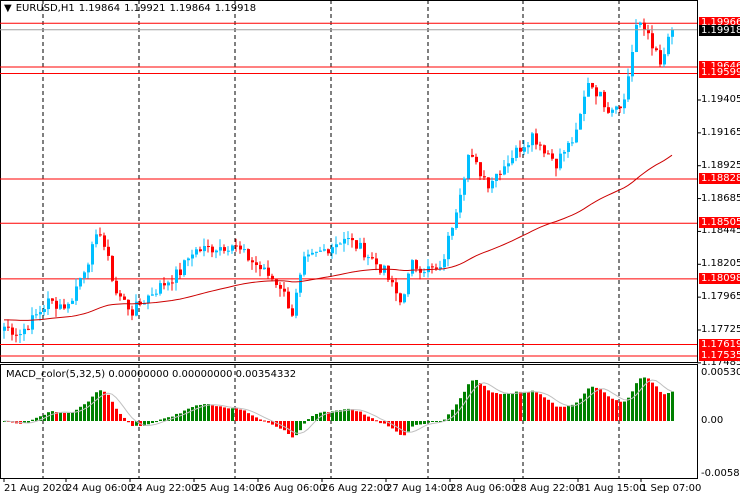 This screenshot has width=740, height=500. I want to click on time-axis-label: 31 Aug 15:00, so click(612, 488).